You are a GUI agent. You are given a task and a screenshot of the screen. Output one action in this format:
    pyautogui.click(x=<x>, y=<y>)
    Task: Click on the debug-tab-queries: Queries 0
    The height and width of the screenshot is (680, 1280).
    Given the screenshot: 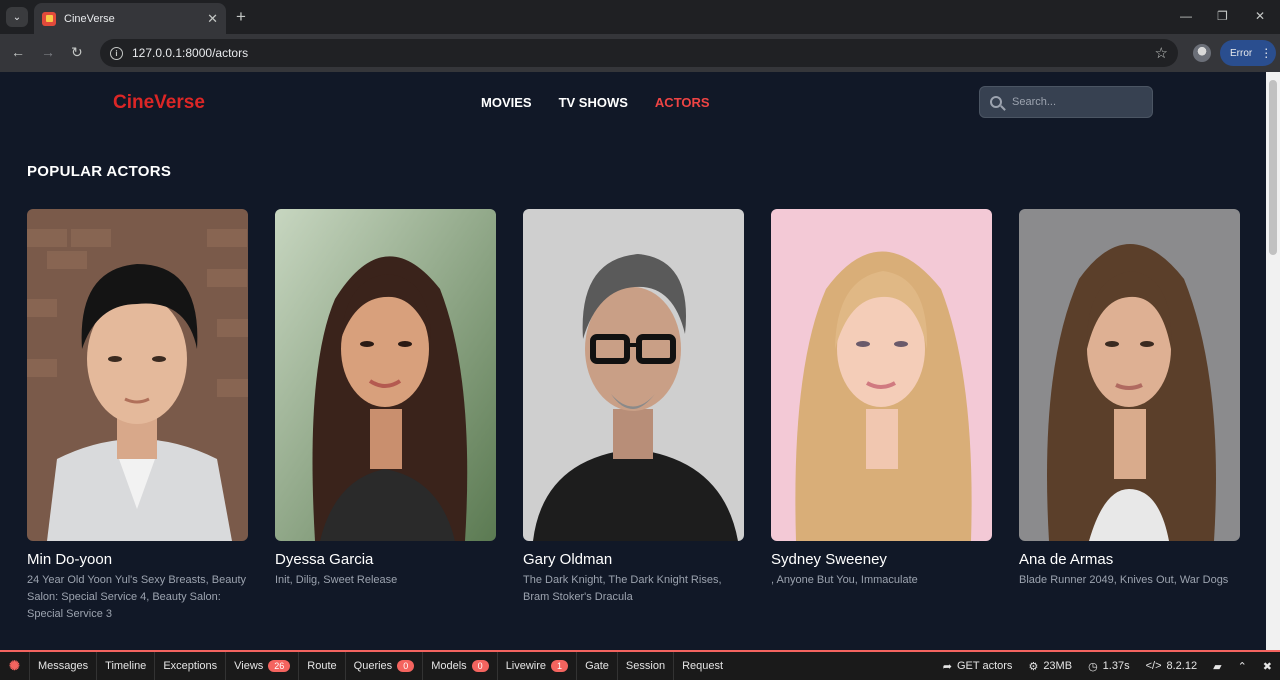 What is the action you would take?
    pyautogui.click(x=385, y=666)
    